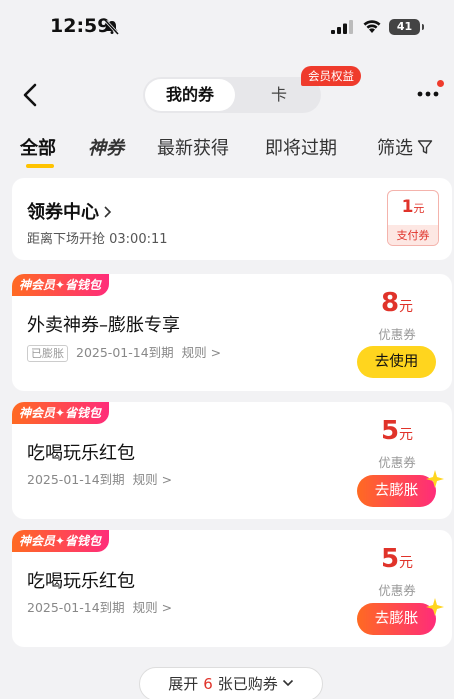 The width and height of the screenshot is (454, 699). I want to click on payment-coupon-amount: 1元, so click(413, 207).